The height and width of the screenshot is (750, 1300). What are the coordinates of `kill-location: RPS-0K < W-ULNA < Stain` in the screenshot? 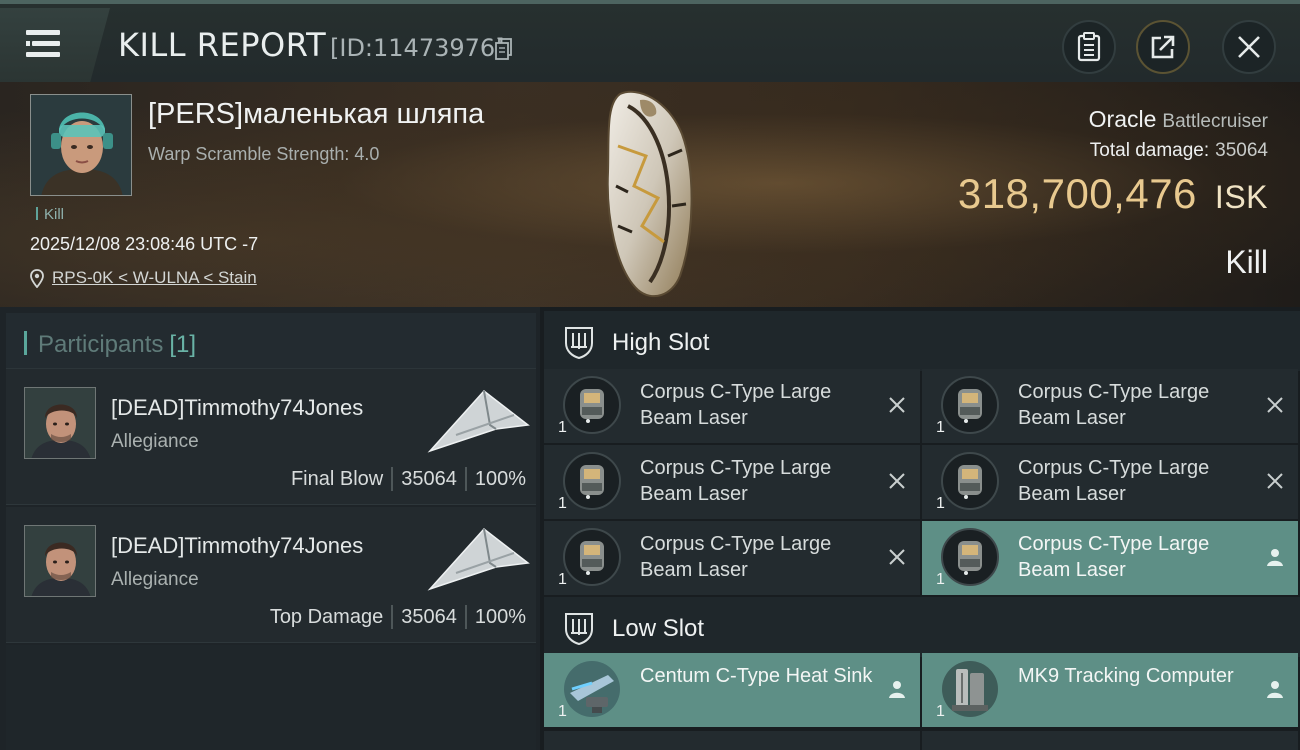 It's located at (143, 278).